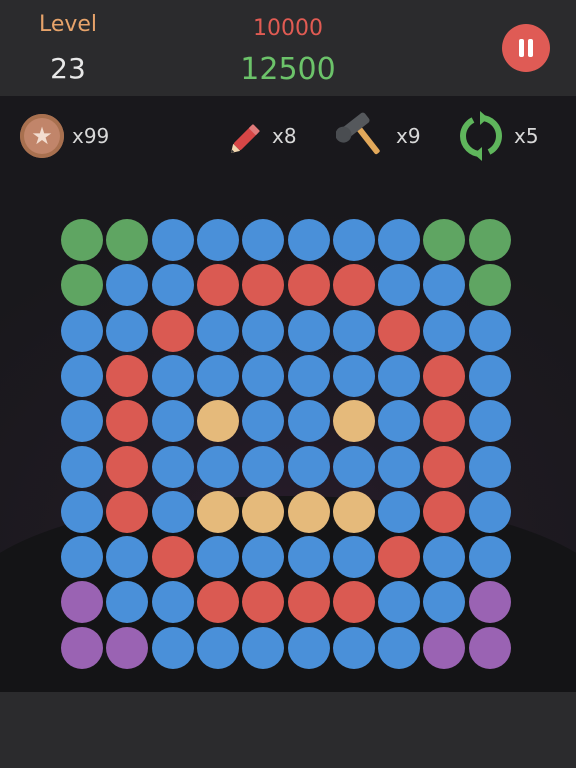 This screenshot has width=576, height=768. Describe the element at coordinates (444, 557) in the screenshot. I see `dot-r7-c8` at that location.